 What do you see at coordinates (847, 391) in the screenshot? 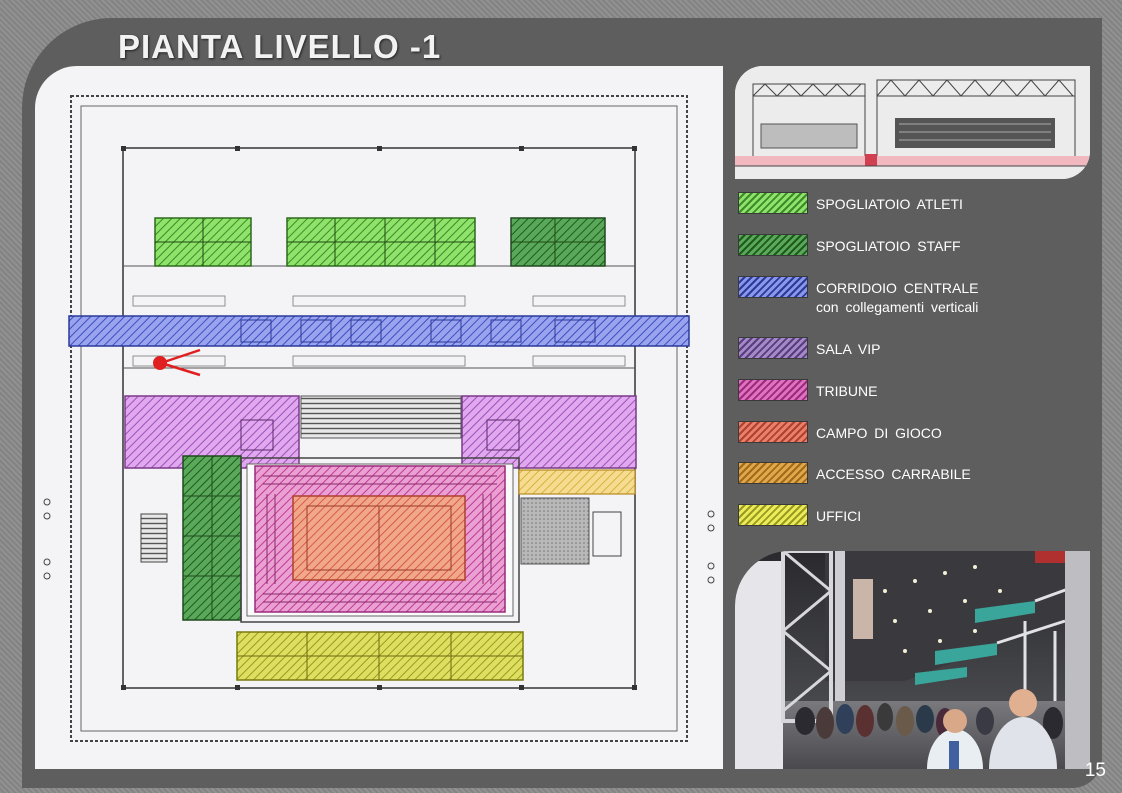
I see `legend-label: TRIBUNE` at bounding box center [847, 391].